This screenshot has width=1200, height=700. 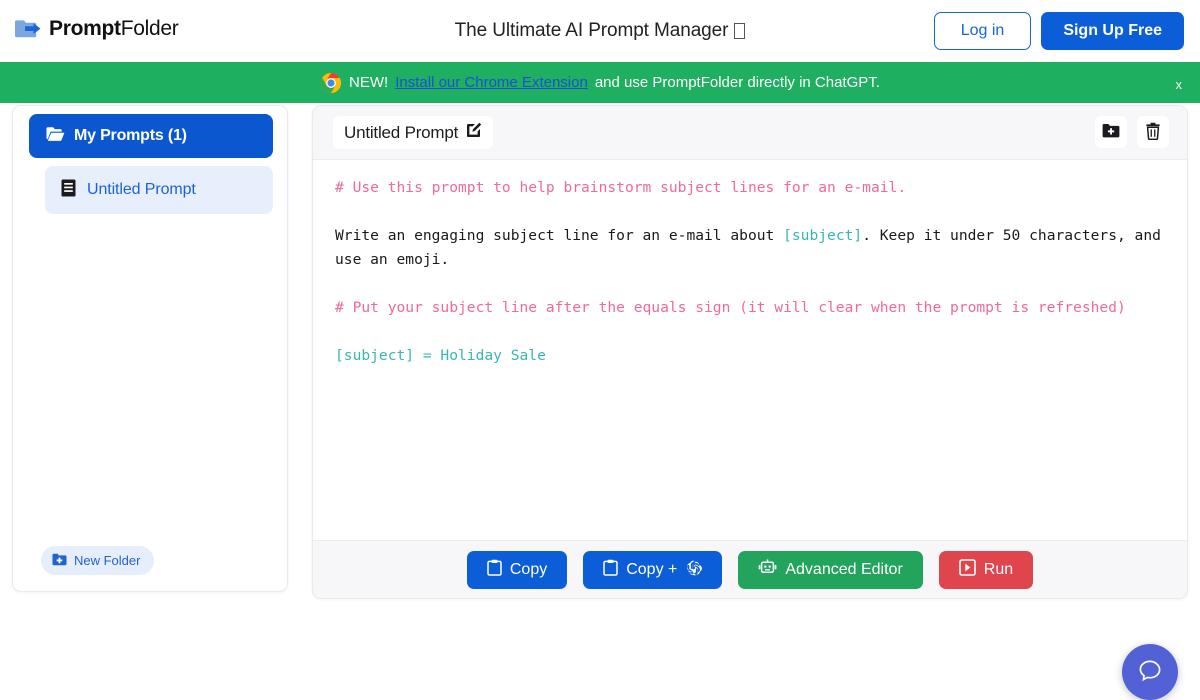 I want to click on run-button-label: Run, so click(x=998, y=569).